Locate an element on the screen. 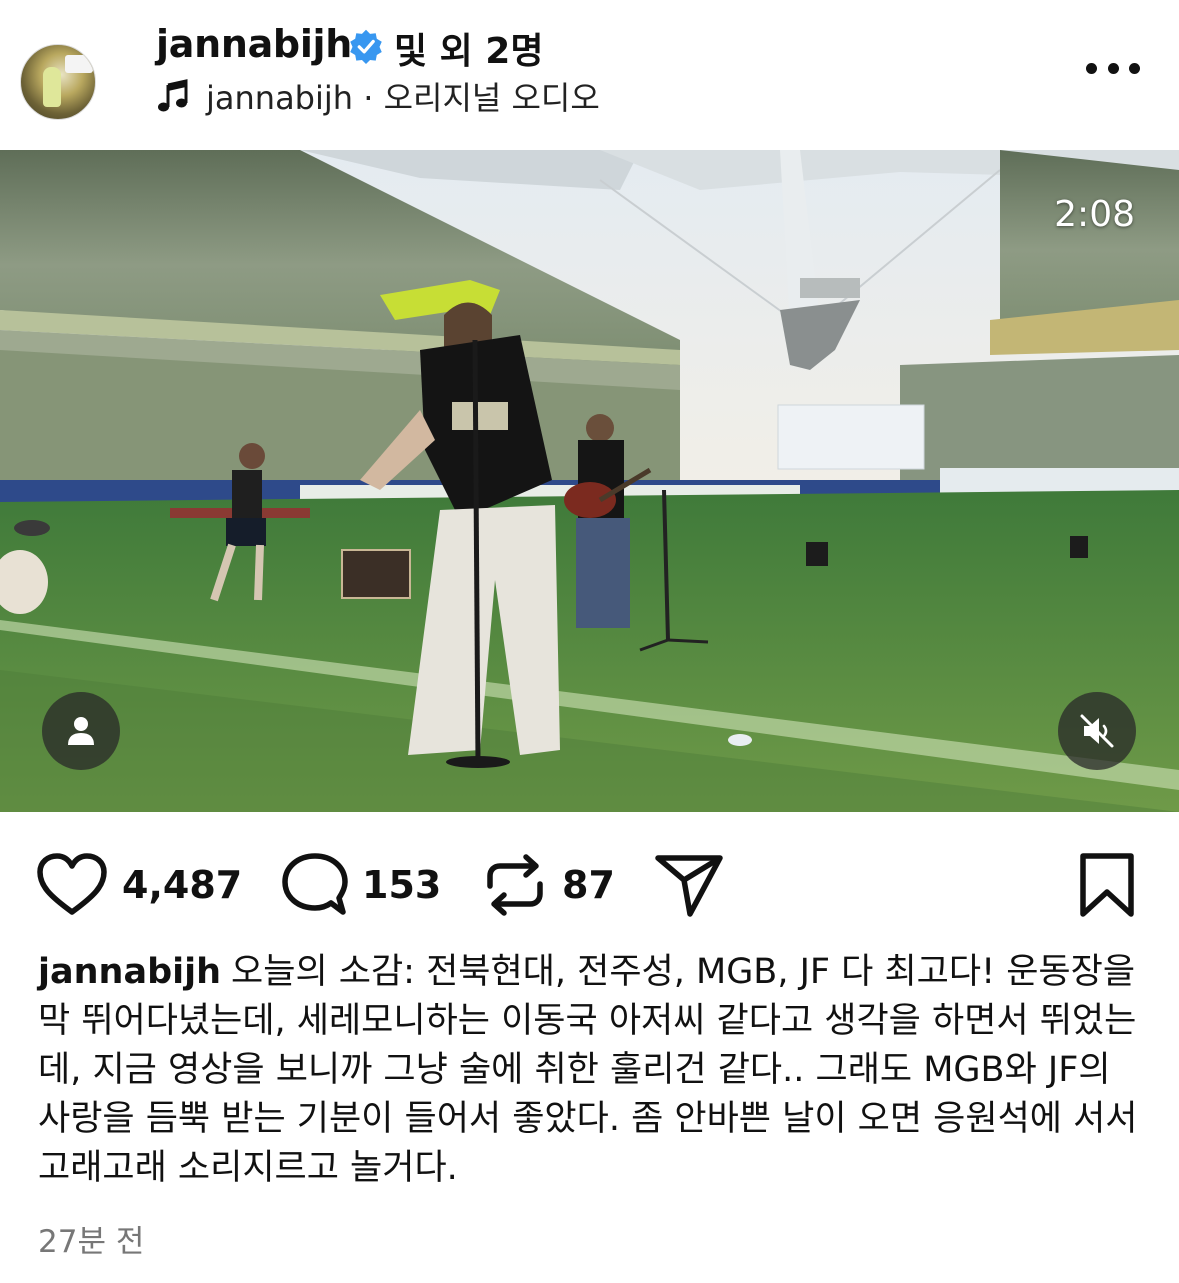  audio-attribution: jannabijh · 오리지널 오디오 is located at coordinates (378, 96).